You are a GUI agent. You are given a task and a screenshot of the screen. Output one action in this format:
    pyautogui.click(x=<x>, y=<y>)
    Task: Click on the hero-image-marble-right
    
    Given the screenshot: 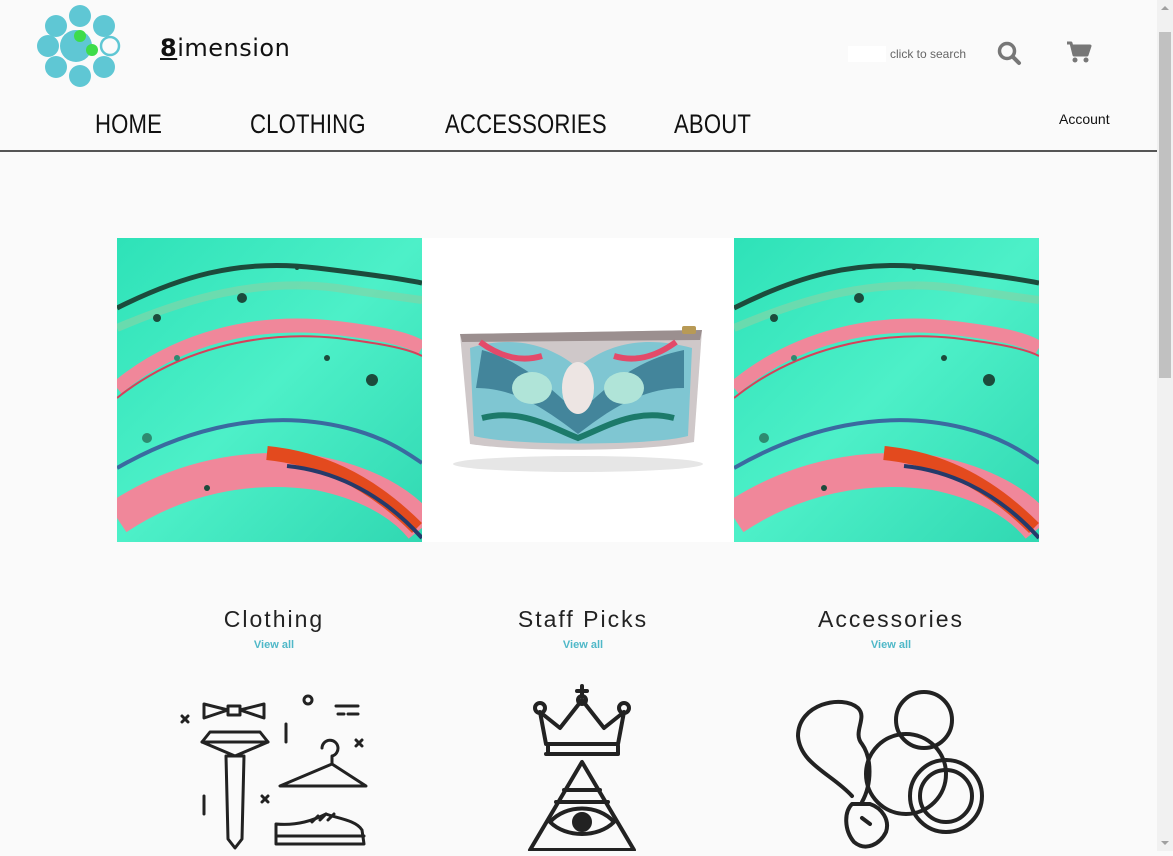 What is the action you would take?
    pyautogui.click(x=886, y=390)
    